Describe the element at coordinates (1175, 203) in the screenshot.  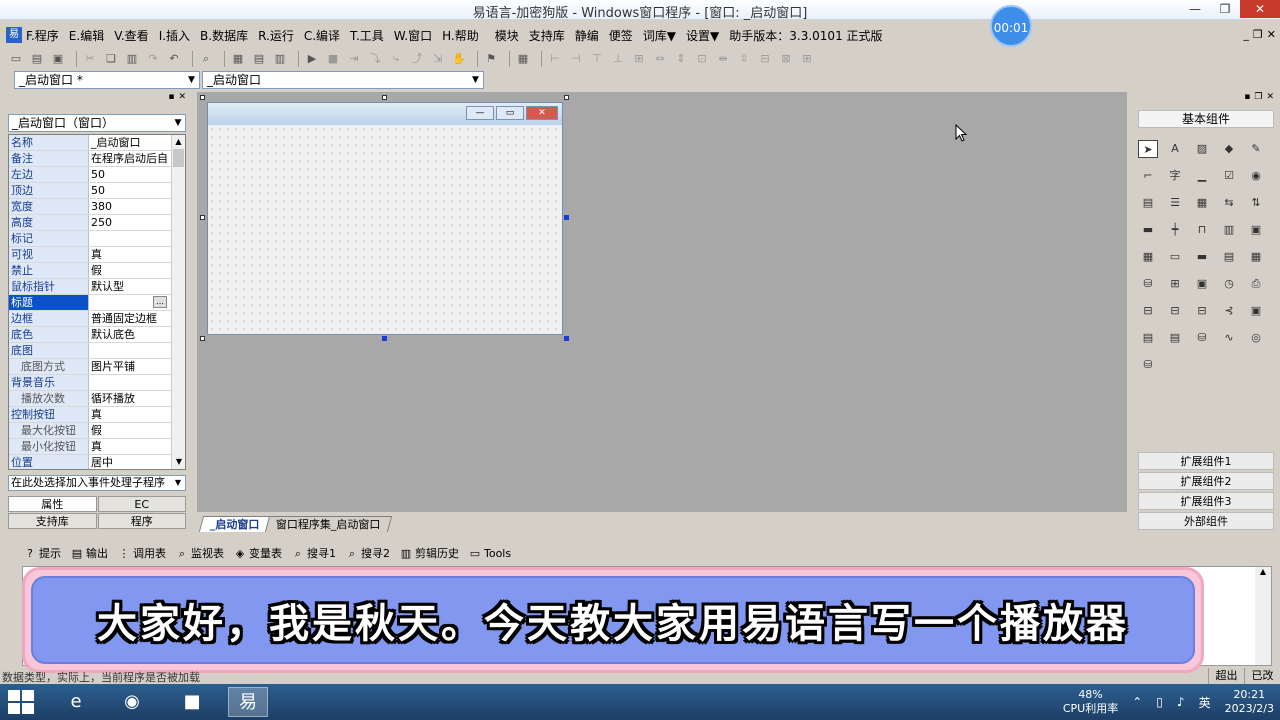
I see `list-icon: ☰` at that location.